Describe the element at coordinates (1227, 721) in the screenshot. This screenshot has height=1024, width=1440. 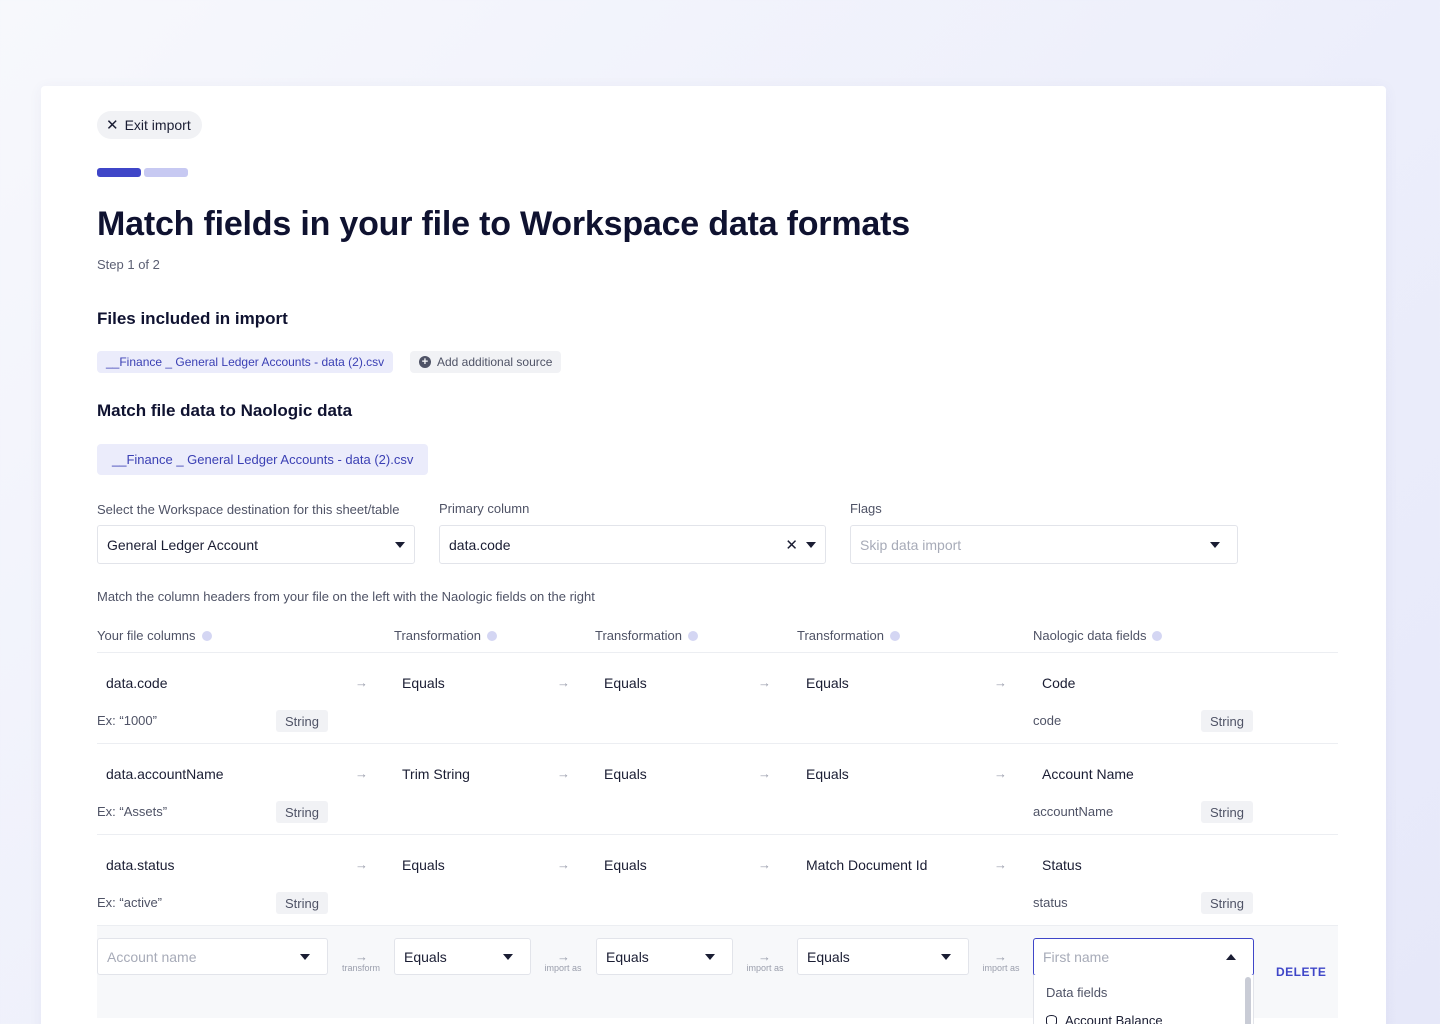
I see `row-1-target-type-badge: String` at that location.